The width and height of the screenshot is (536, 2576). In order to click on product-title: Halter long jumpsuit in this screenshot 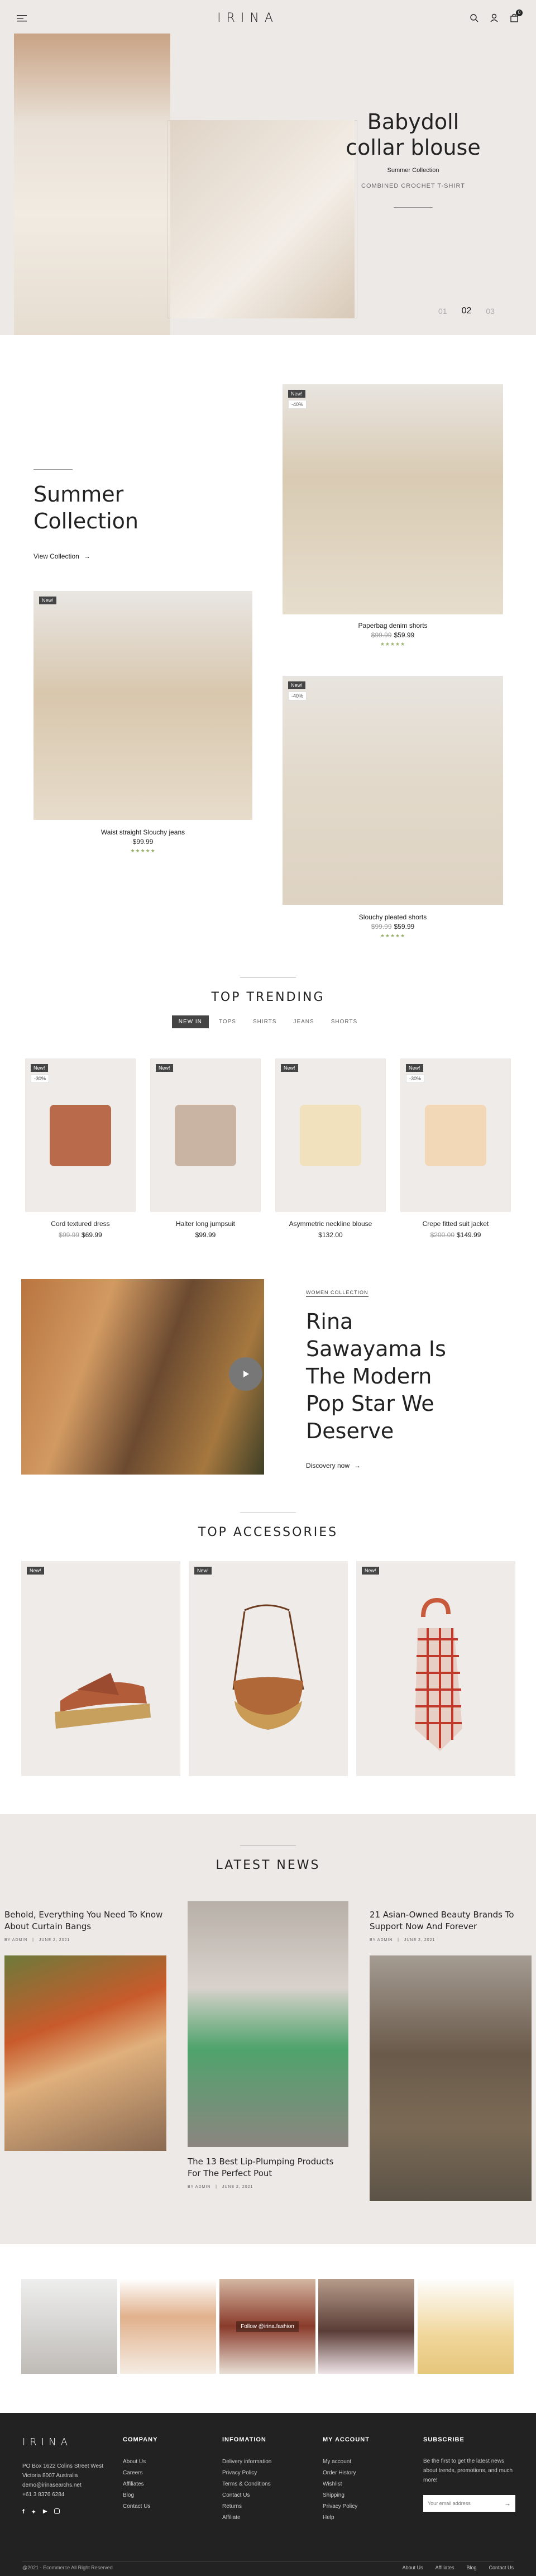, I will do `click(205, 1224)`.